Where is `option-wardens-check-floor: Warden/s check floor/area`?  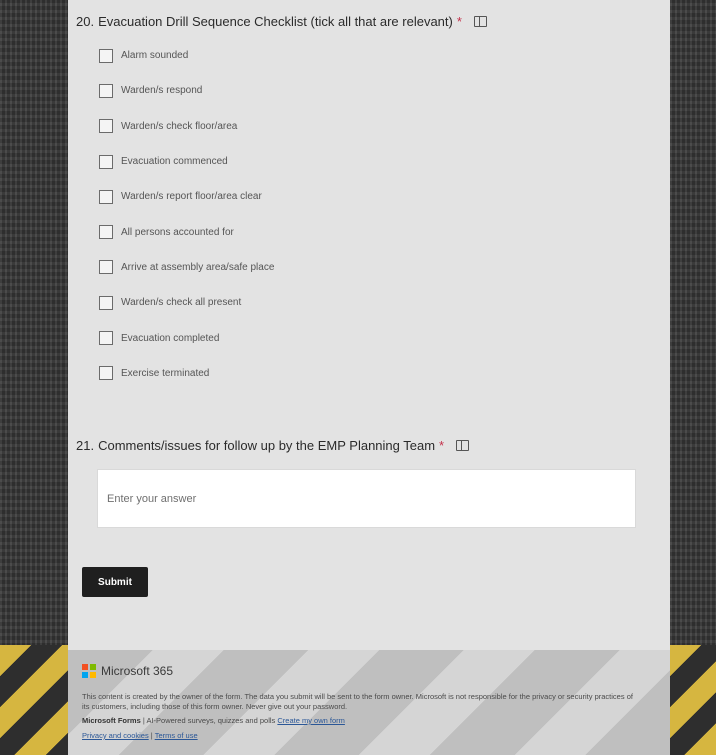
option-wardens-check-floor: Warden/s check floor/area is located at coordinates (186, 126).